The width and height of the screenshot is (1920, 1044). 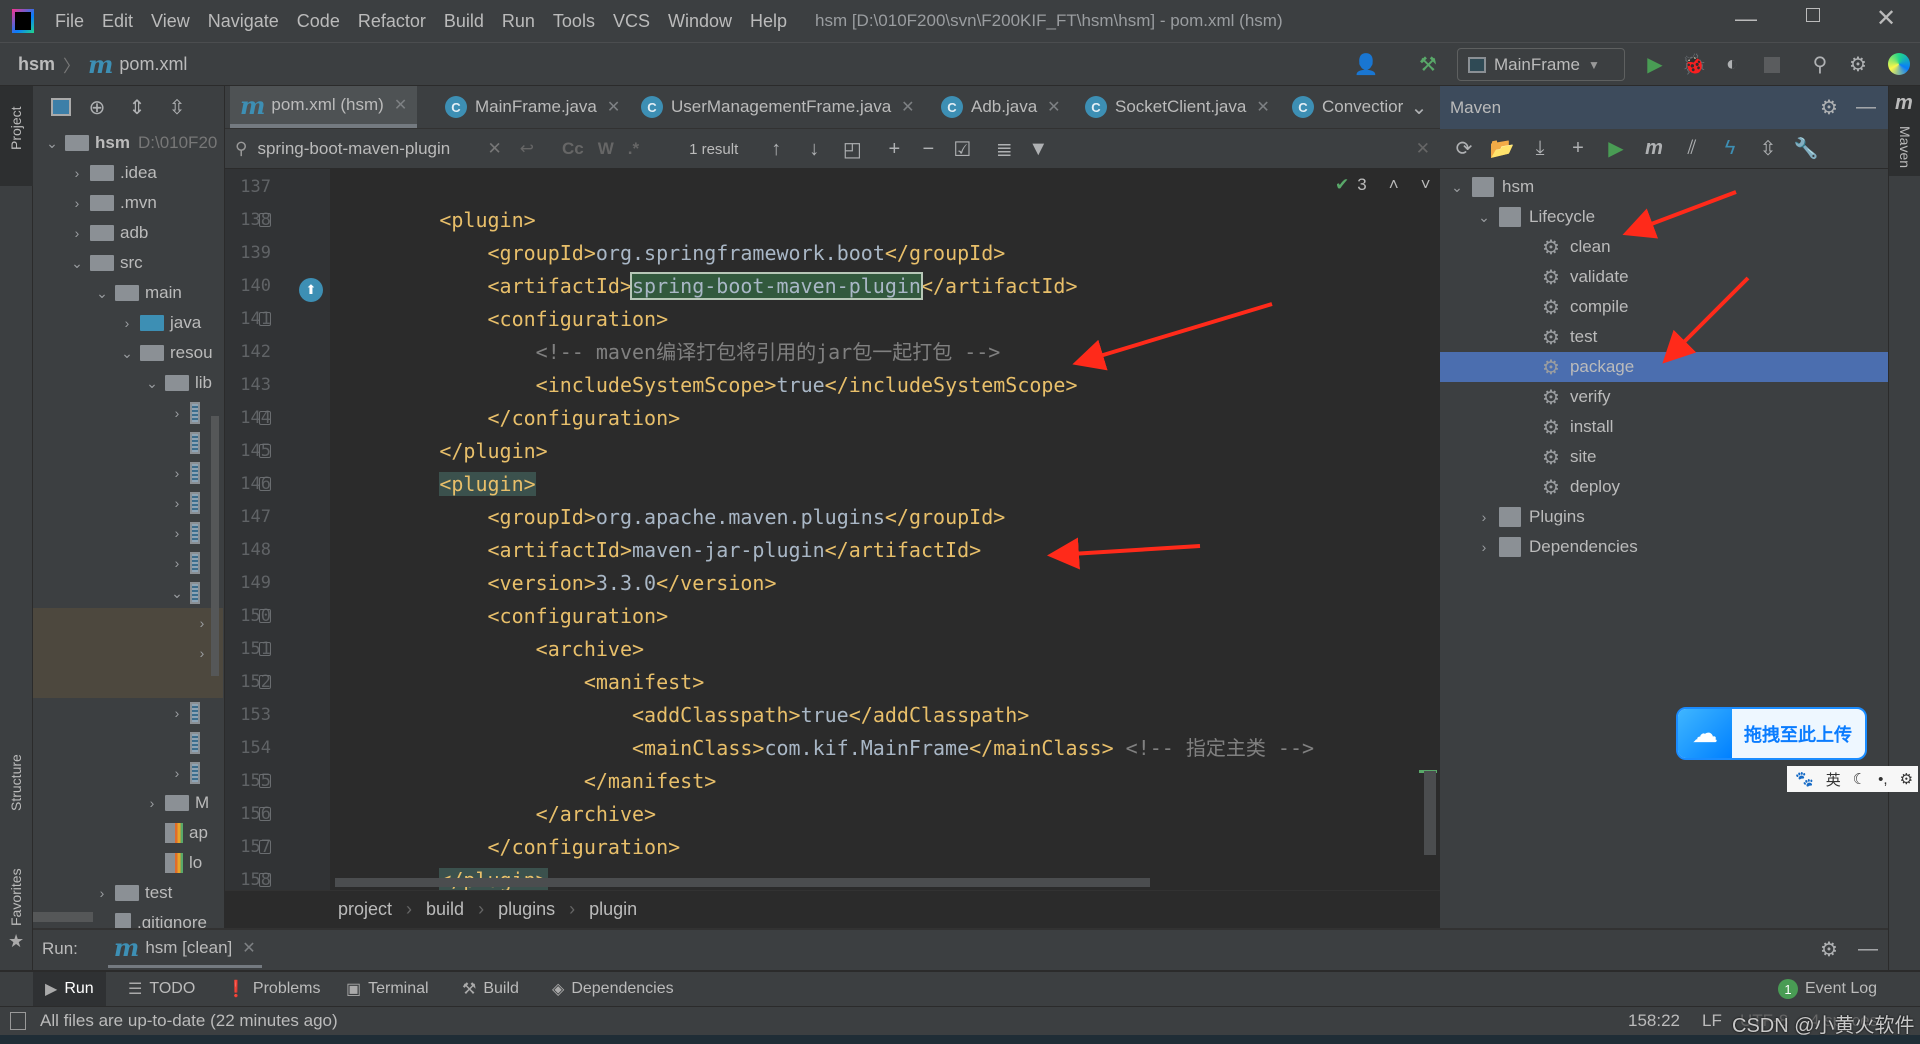 What do you see at coordinates (532, 107) in the screenshot?
I see `tab-mainframe: C MainFrame.java ✕` at bounding box center [532, 107].